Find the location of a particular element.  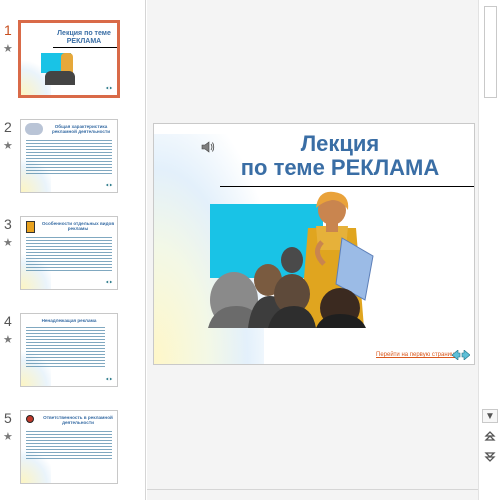

scroll-down-button: ▼ is located at coordinates (490, 416).